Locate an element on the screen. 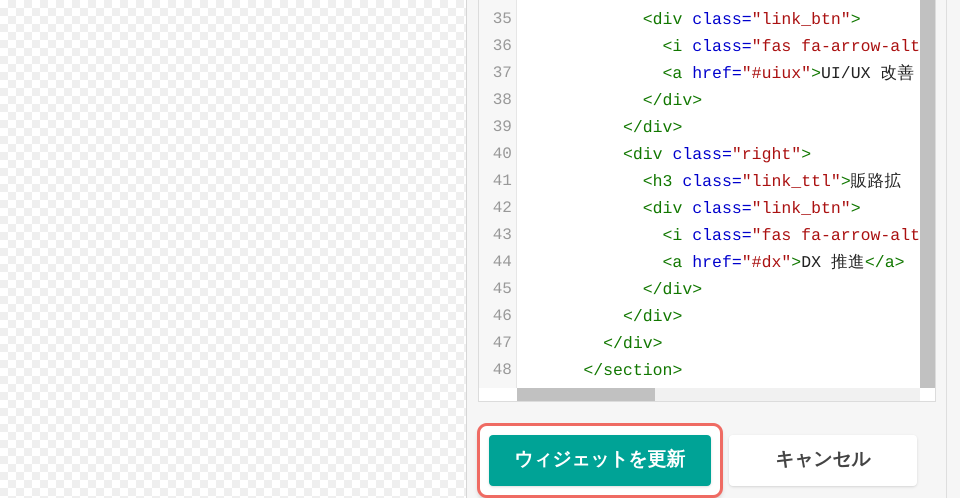 The height and width of the screenshot is (498, 960). line-number: 38 is located at coordinates (502, 100).